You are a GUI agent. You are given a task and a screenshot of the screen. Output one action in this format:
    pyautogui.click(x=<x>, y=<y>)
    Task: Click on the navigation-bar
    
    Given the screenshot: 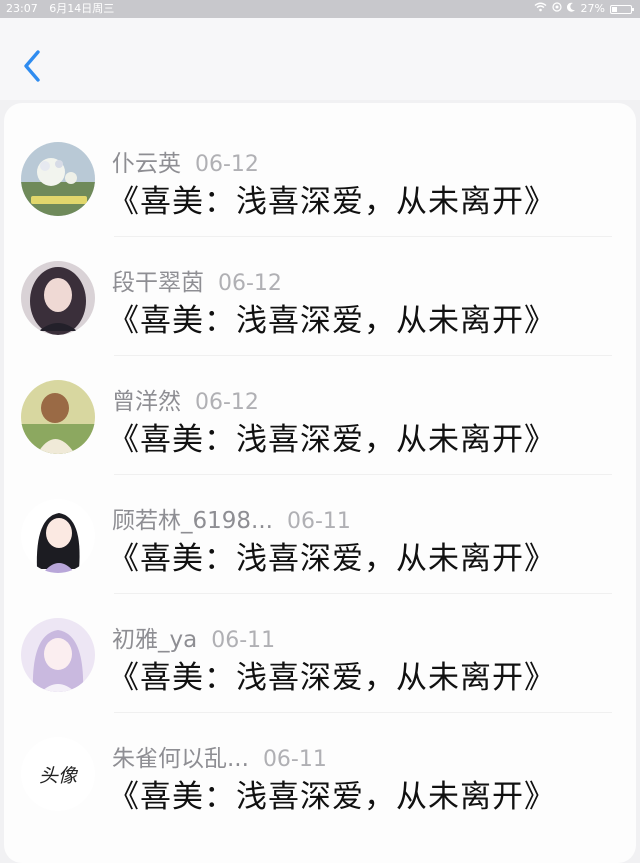 What is the action you would take?
    pyautogui.click(x=320, y=59)
    